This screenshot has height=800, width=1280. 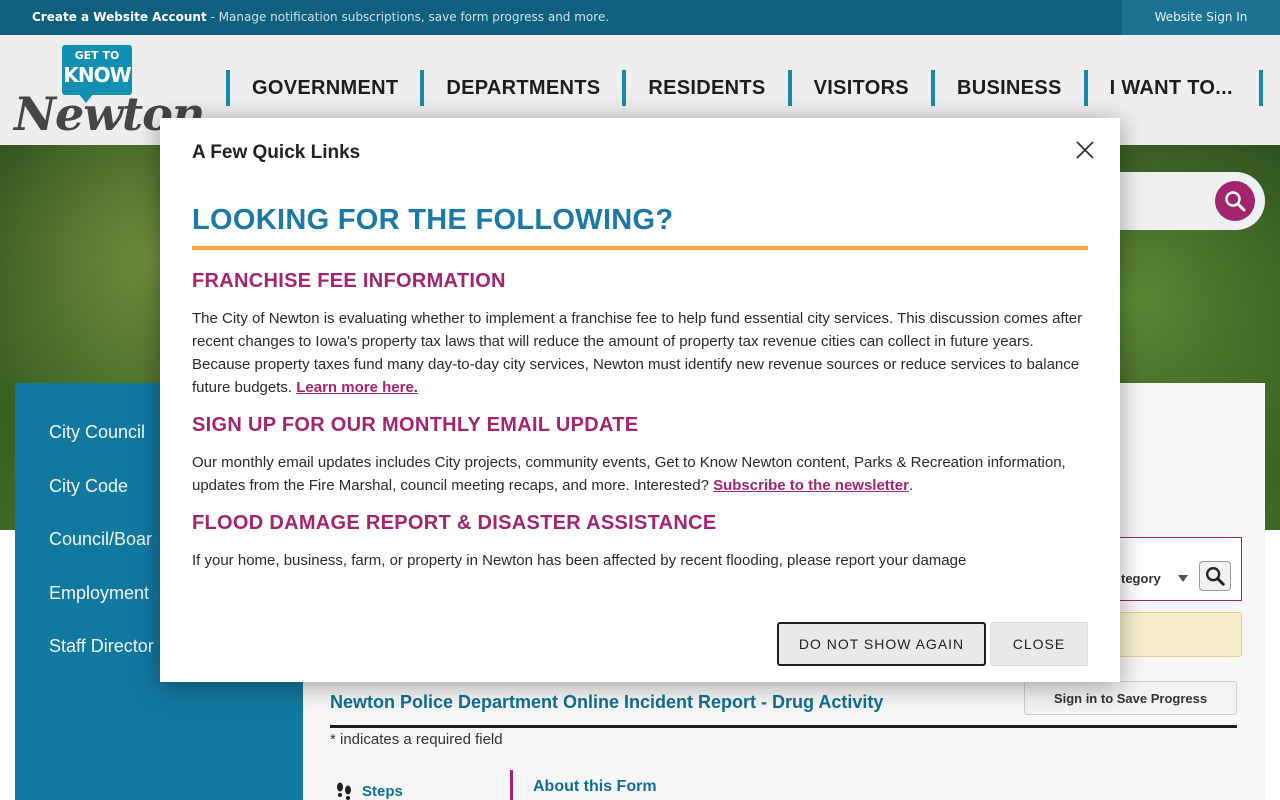 I want to click on section-heading-franchise-fee: FRANCHISE FEE INFORMATION, so click(x=349, y=281).